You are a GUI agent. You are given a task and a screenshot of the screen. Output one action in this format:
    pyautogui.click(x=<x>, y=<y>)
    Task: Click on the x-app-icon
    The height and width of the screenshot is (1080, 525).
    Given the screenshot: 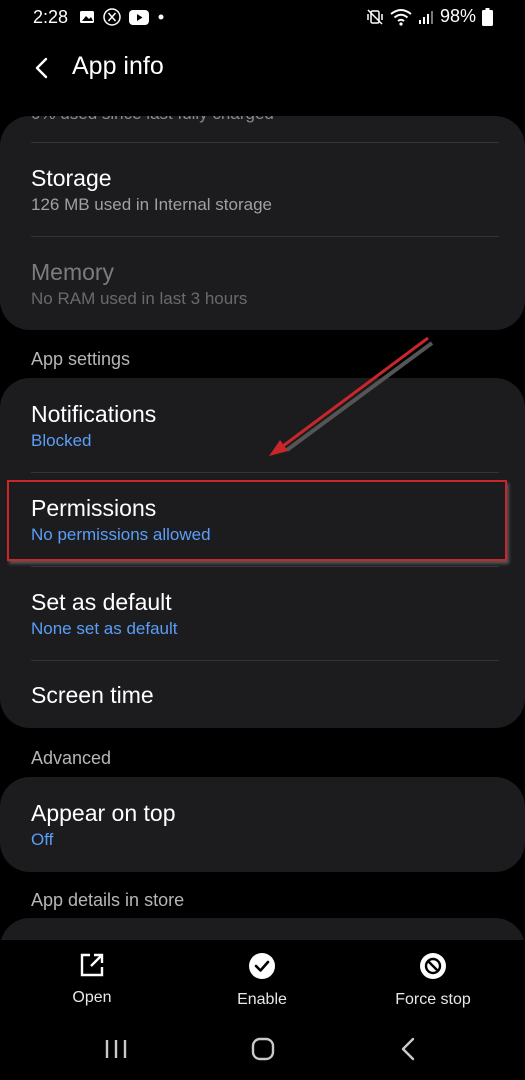 What is the action you would take?
    pyautogui.click(x=112, y=17)
    